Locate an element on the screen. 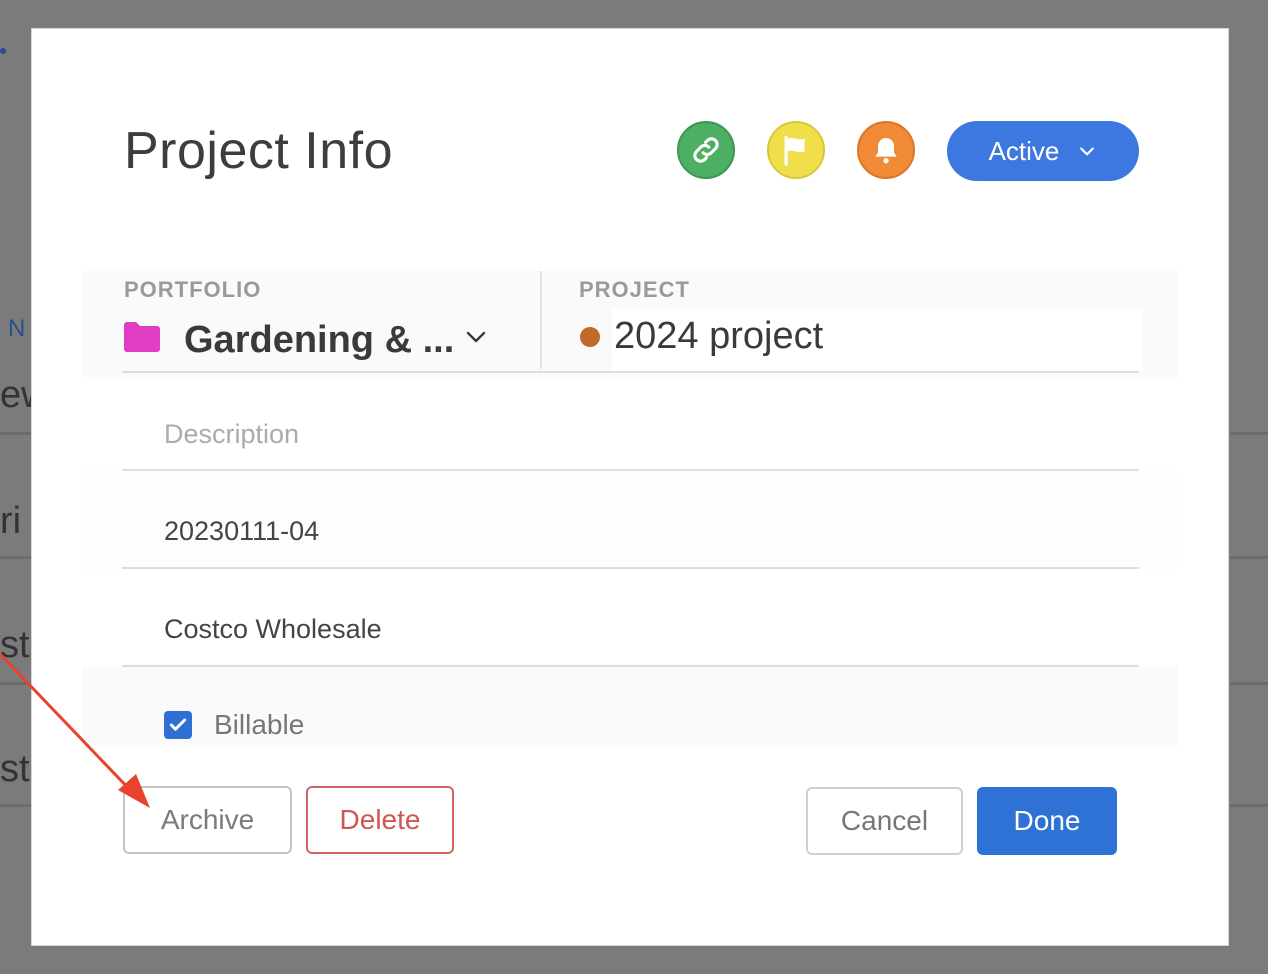 The width and height of the screenshot is (1268, 974). checkmark-icon is located at coordinates (178, 724).